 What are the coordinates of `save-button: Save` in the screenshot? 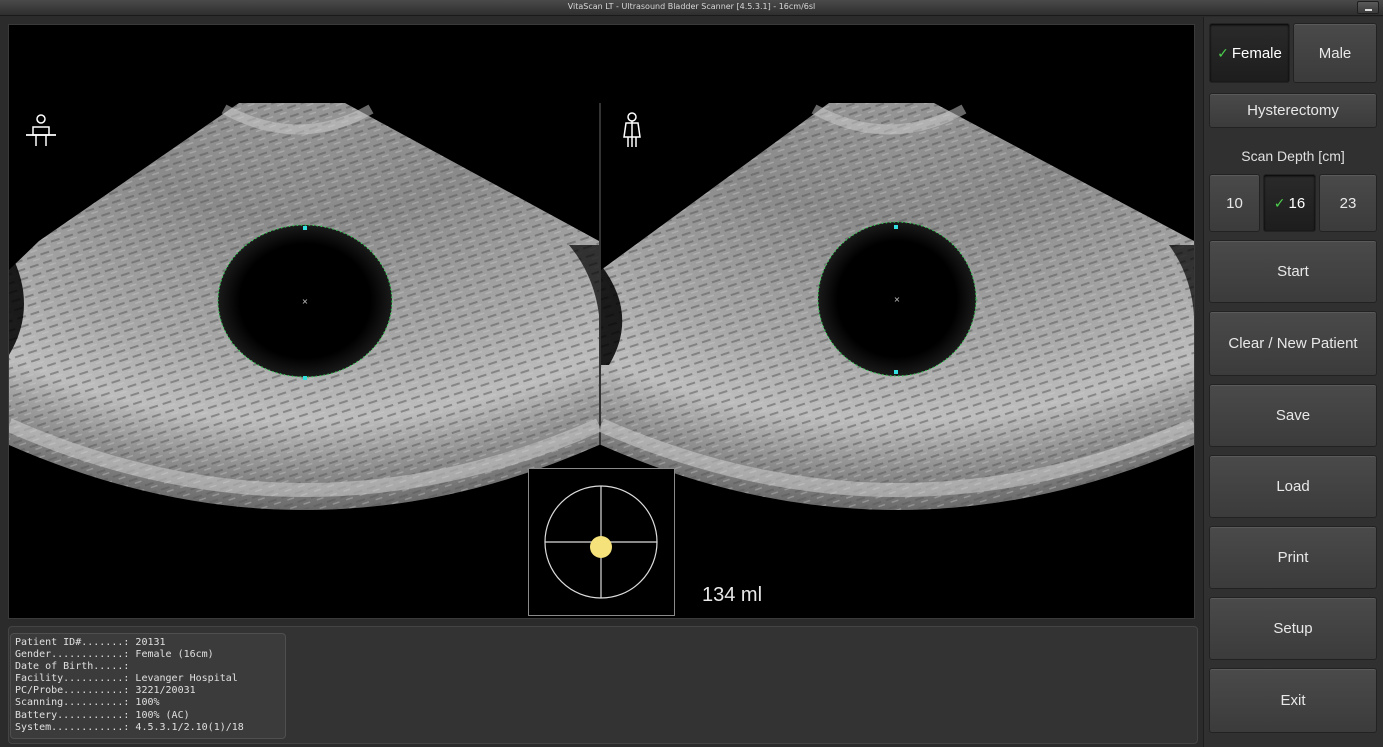 It's located at (1293, 415).